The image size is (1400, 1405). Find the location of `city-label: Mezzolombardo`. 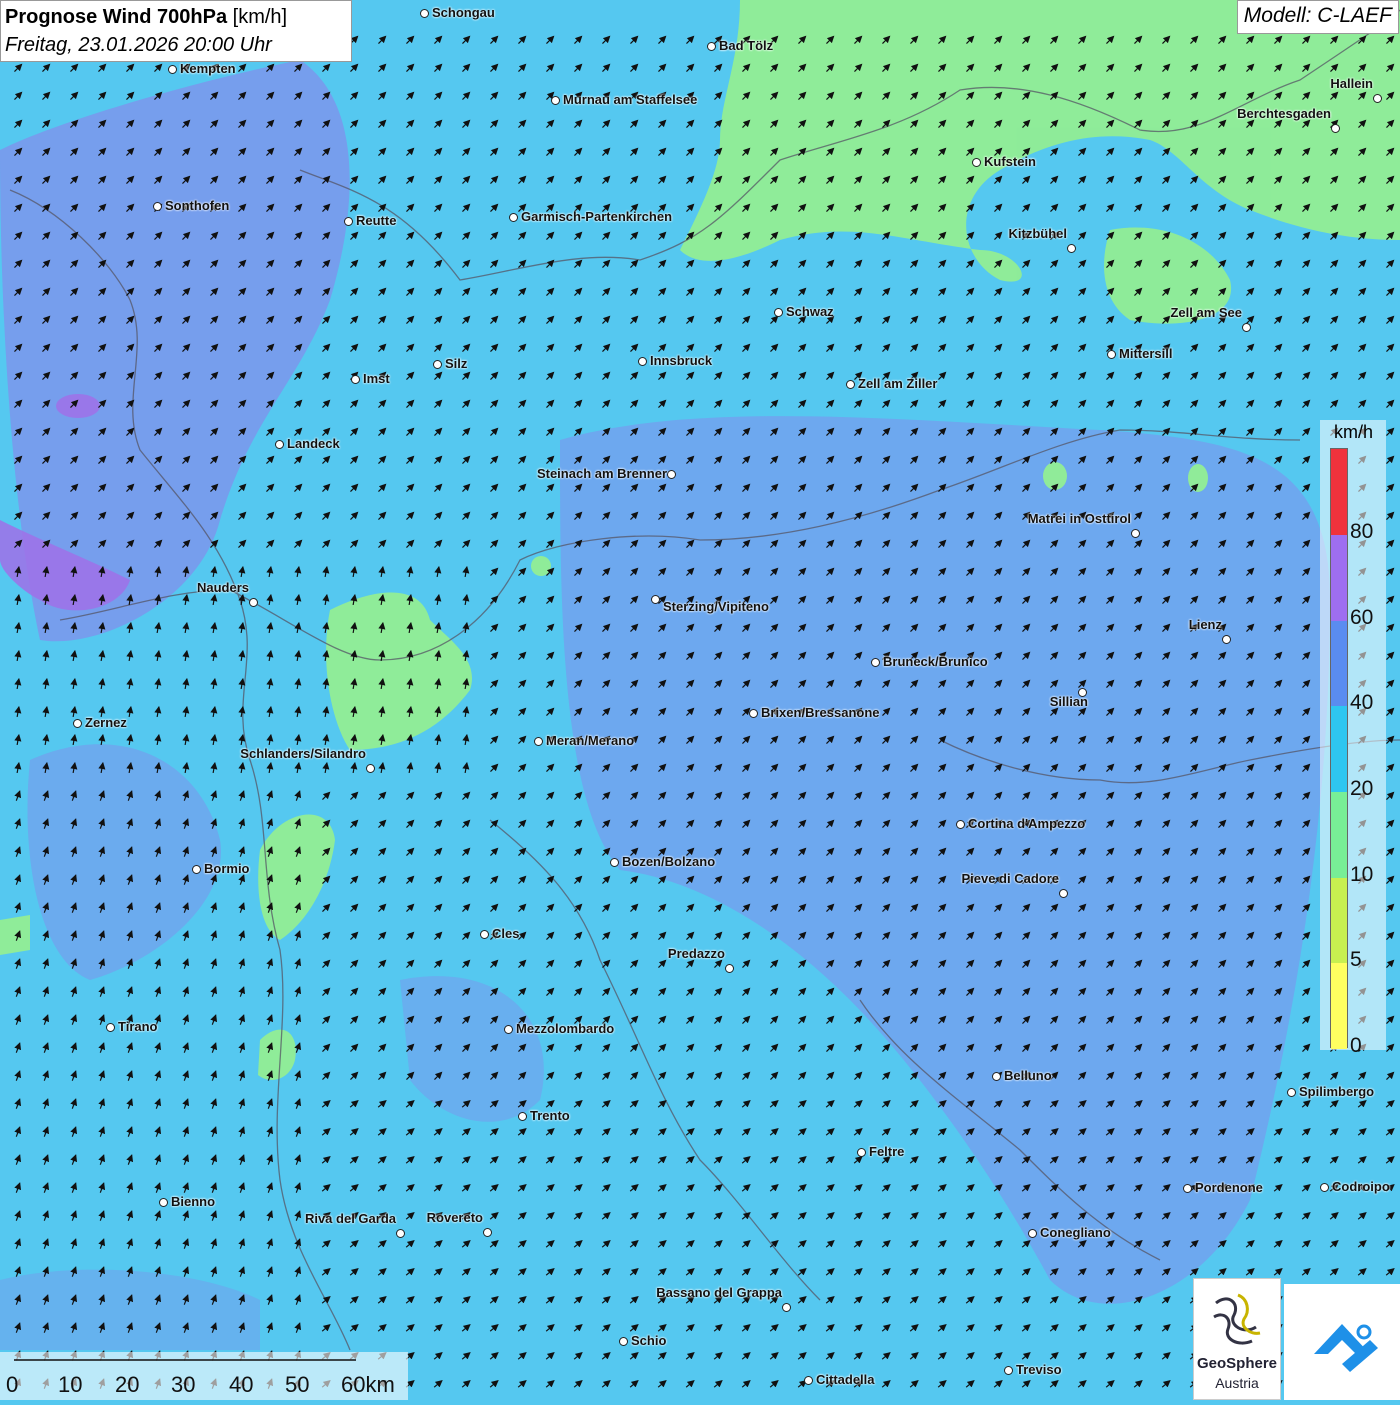

city-label: Mezzolombardo is located at coordinates (565, 1028).